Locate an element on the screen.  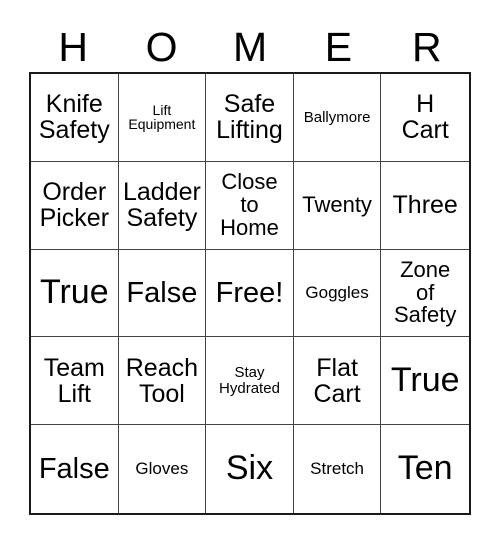
bingo-cell-label: Gloves is located at coordinates (162, 469).